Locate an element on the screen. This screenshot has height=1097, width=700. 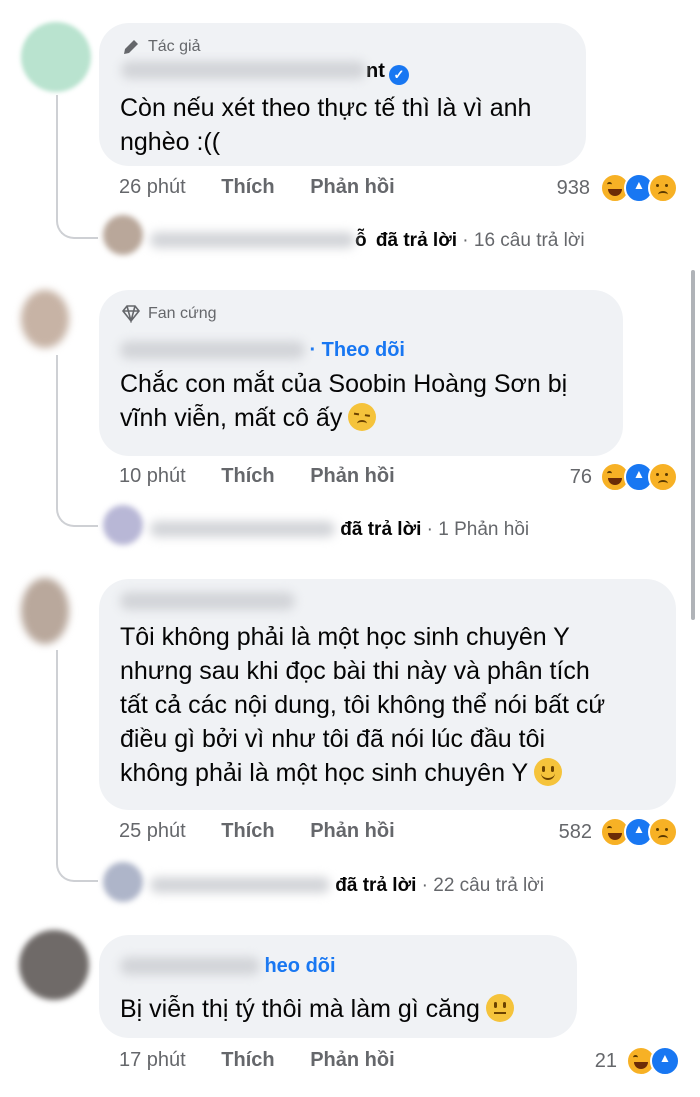
follow-button: · Theo dõi is located at coordinates (357, 350).